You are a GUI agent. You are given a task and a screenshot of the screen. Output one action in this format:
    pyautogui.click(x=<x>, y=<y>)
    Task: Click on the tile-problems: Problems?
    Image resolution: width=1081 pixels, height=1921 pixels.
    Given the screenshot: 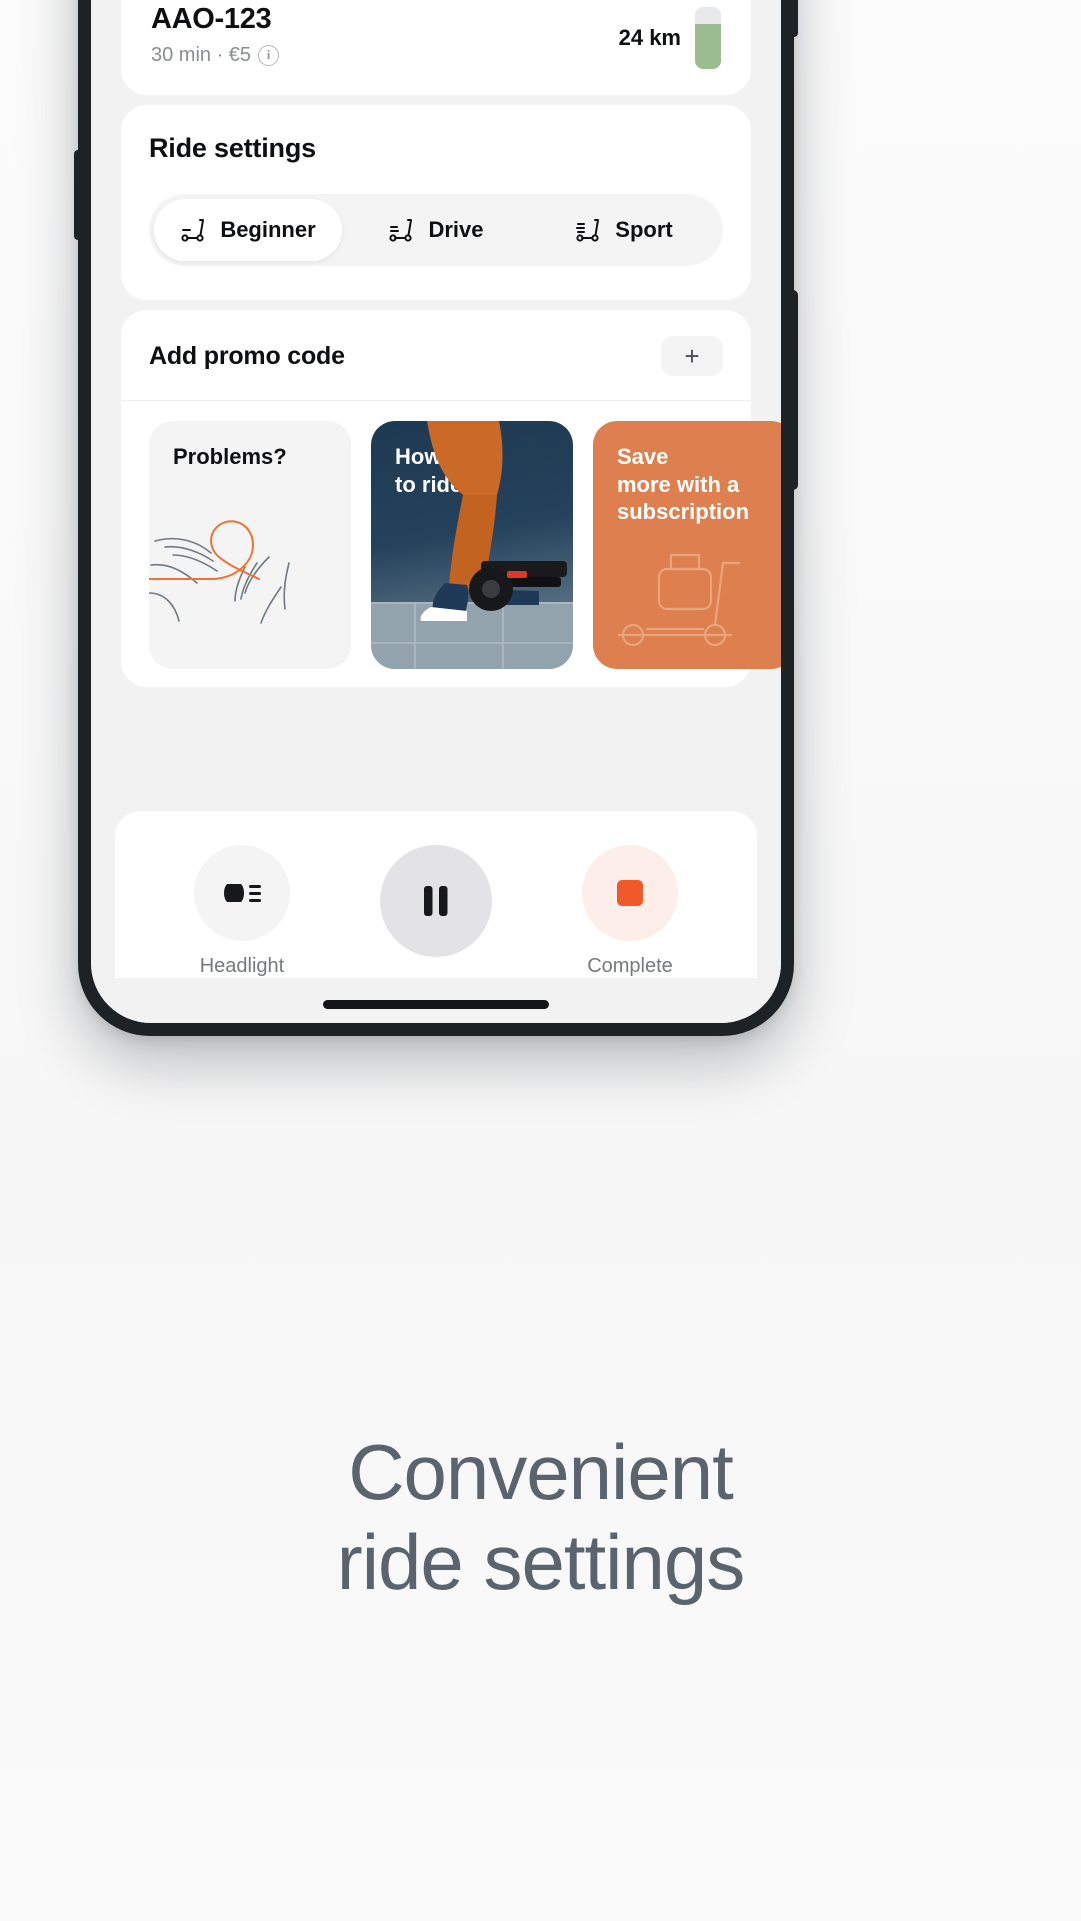 What is the action you would take?
    pyautogui.click(x=250, y=545)
    